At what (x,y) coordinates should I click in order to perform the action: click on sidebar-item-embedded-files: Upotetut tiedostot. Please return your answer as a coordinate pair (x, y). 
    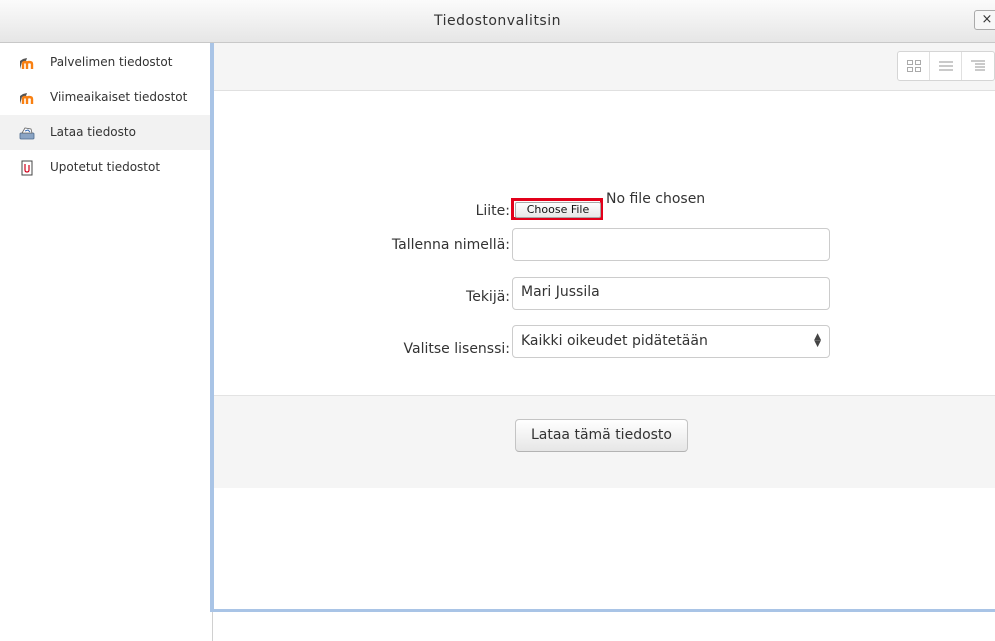
    Looking at the image, I should click on (105, 167).